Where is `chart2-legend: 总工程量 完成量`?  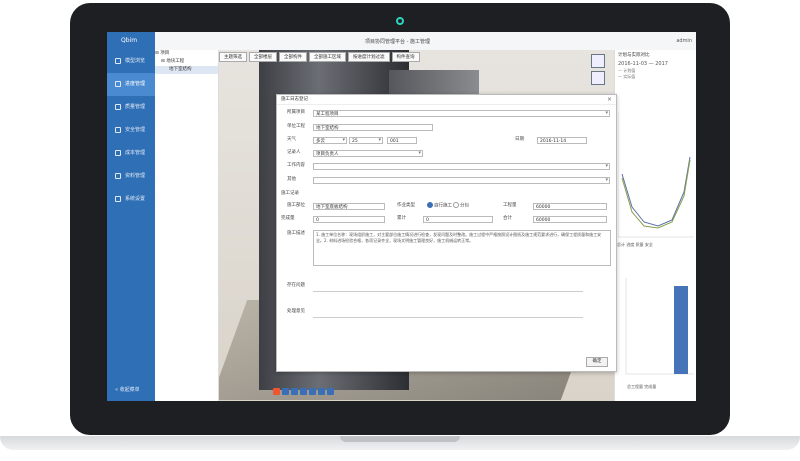
chart2-legend: 总工程量 完成量 is located at coordinates (641, 387).